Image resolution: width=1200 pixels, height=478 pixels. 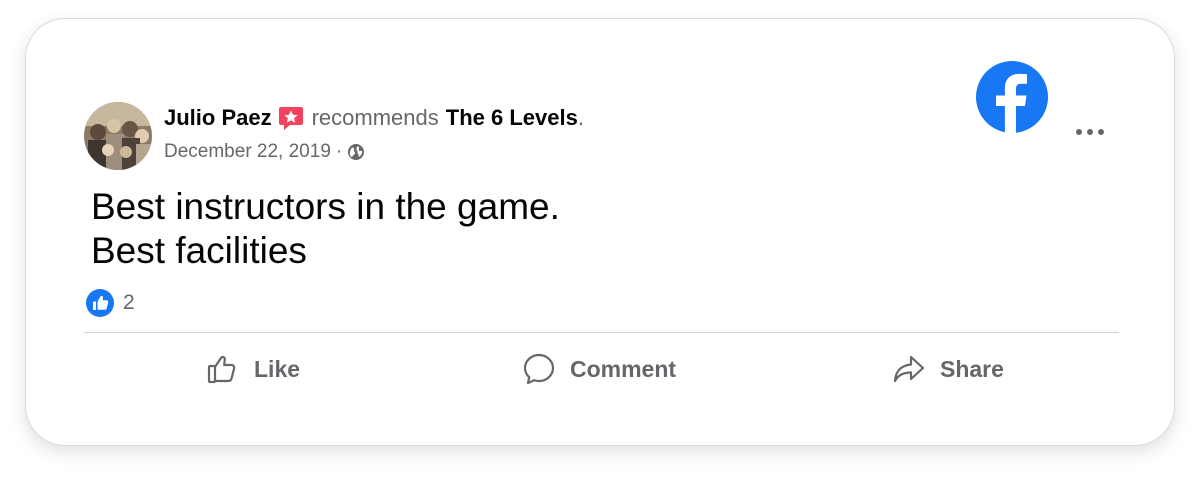 I want to click on post-headline: Julio Paez recommends The 6 Levels., so click(x=374, y=118).